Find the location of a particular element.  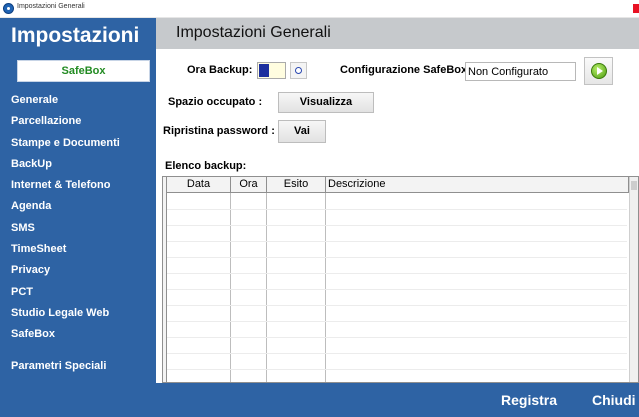

text-cursor is located at coordinates (264, 70).